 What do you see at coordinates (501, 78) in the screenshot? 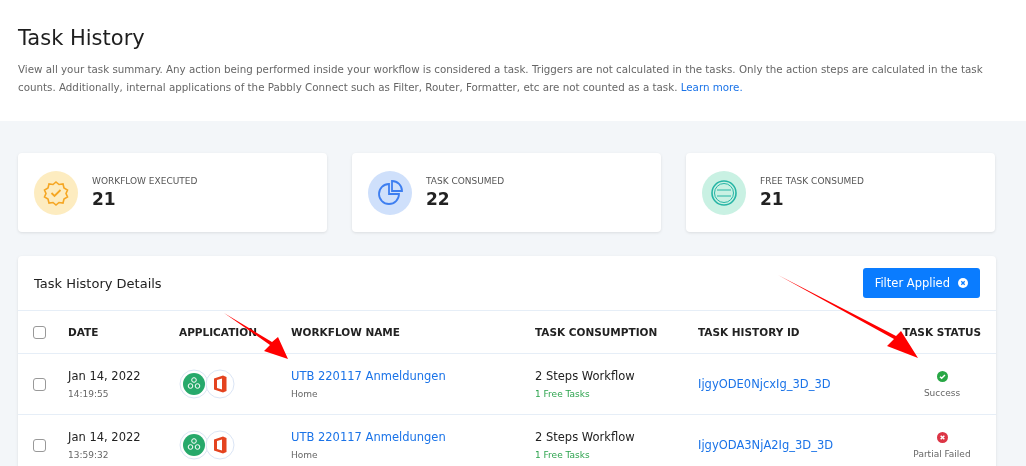
I see `page-description: View all your task summary. Any action being performed inside your workflow is considered a task. Triggers are not calculated in the tasks. Only the action steps are calculated in the task counts. Additionally, internal applications of the Pabbly Connect such as Filter, Router, Formatter, etc are not counted as a task. Learn more.` at bounding box center [501, 78].